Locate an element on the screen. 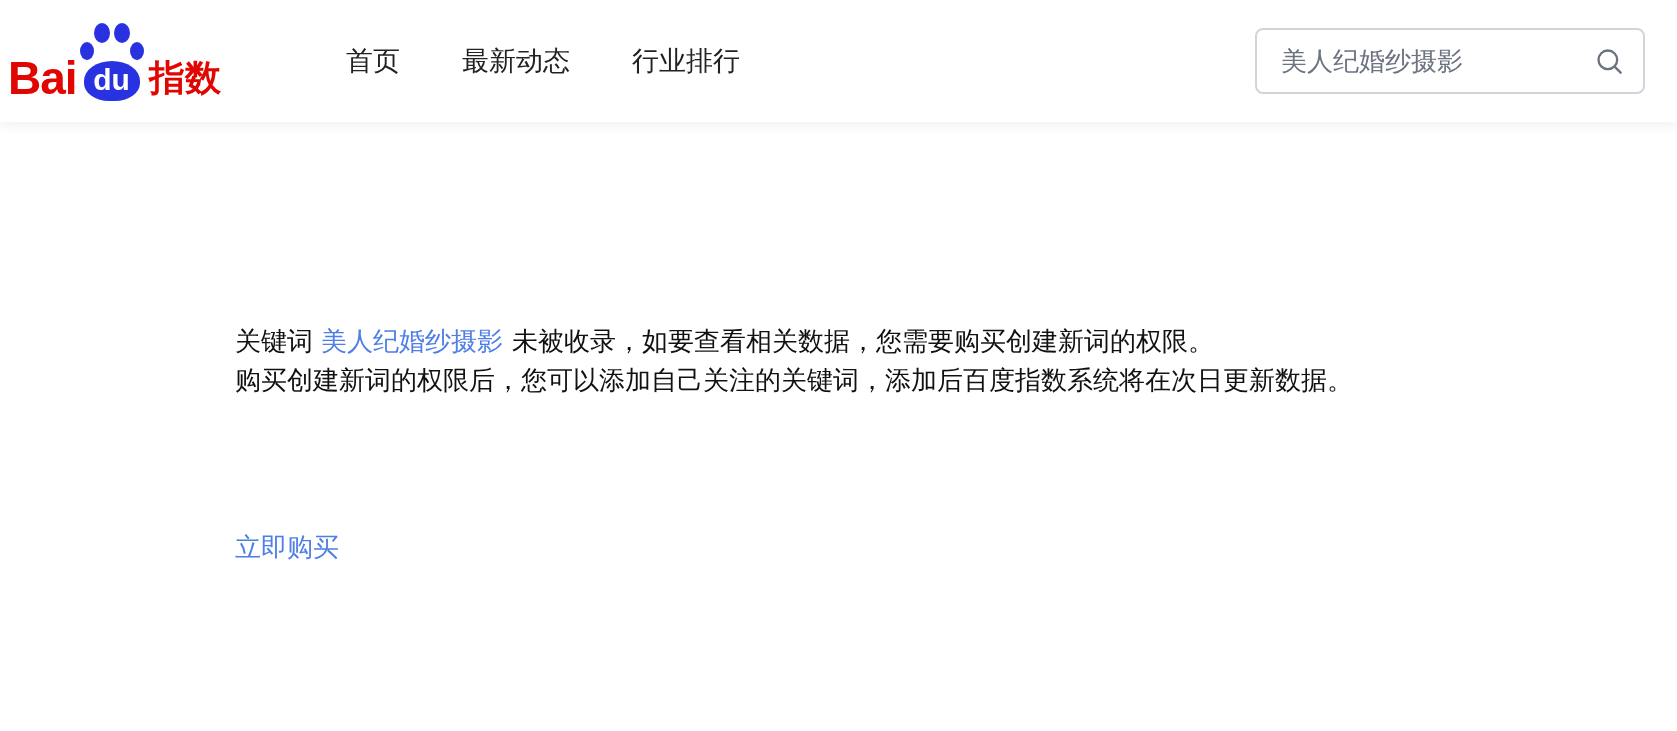  nav-link: 最新动态 is located at coordinates (516, 61).